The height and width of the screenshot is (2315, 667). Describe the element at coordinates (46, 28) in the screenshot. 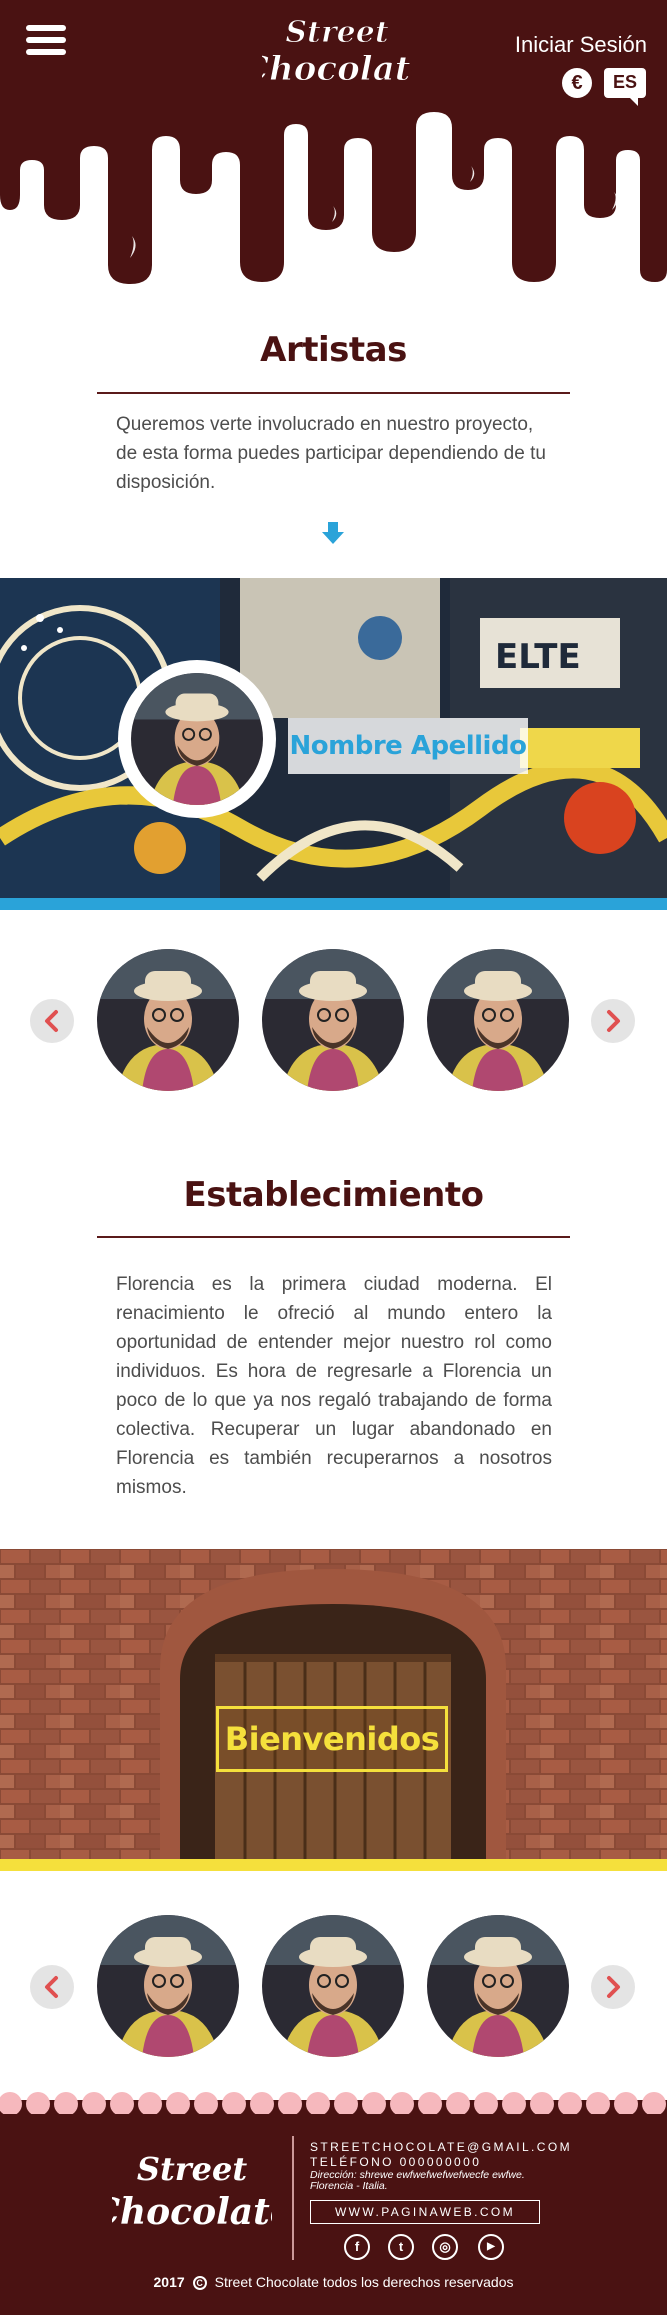

I see `hamburger-icon` at that location.